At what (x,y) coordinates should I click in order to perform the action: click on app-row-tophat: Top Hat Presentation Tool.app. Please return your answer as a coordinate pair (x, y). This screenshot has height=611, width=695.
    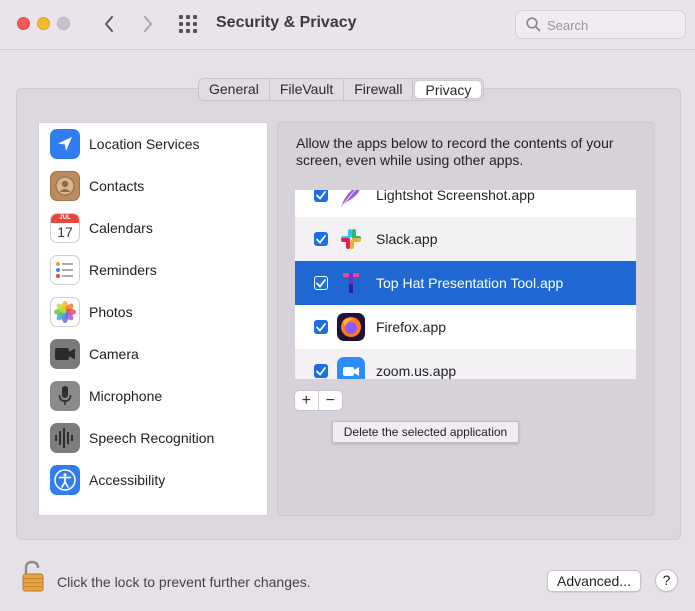
    Looking at the image, I should click on (465, 283).